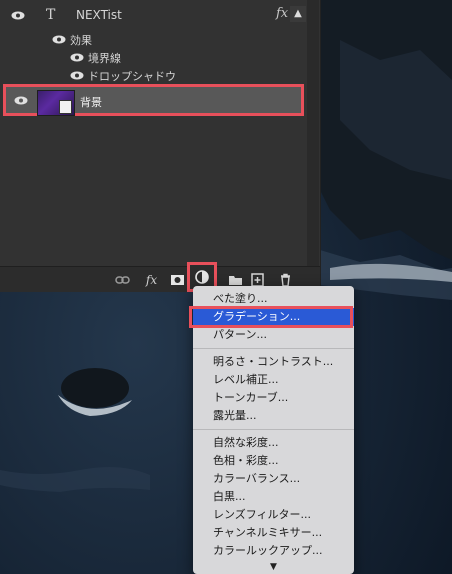 The image size is (452, 574). I want to click on new-layer-icon, so click(257, 280).